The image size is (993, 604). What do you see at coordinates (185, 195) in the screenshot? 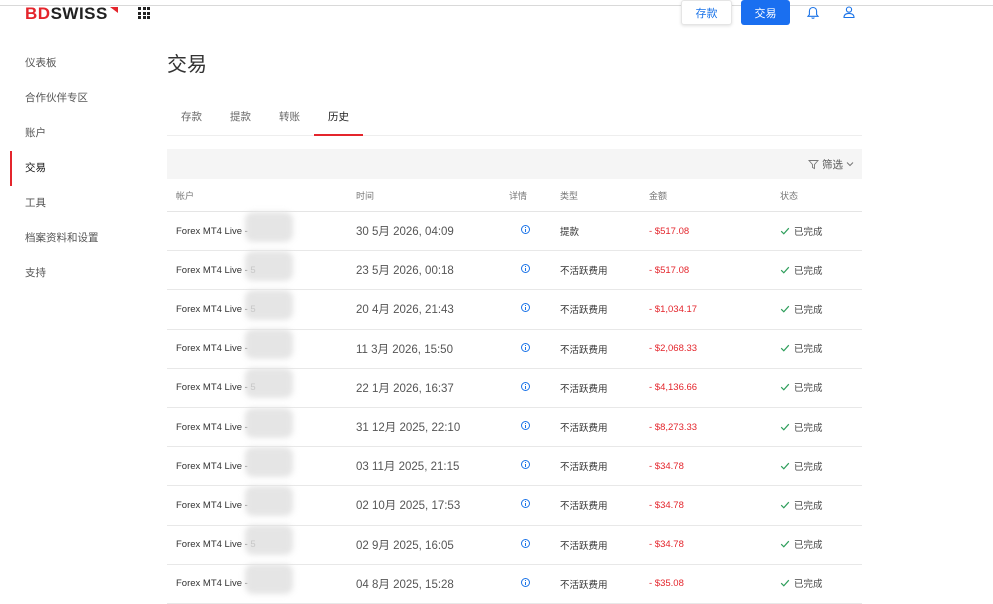
I see `header-account: 帐户` at bounding box center [185, 195].